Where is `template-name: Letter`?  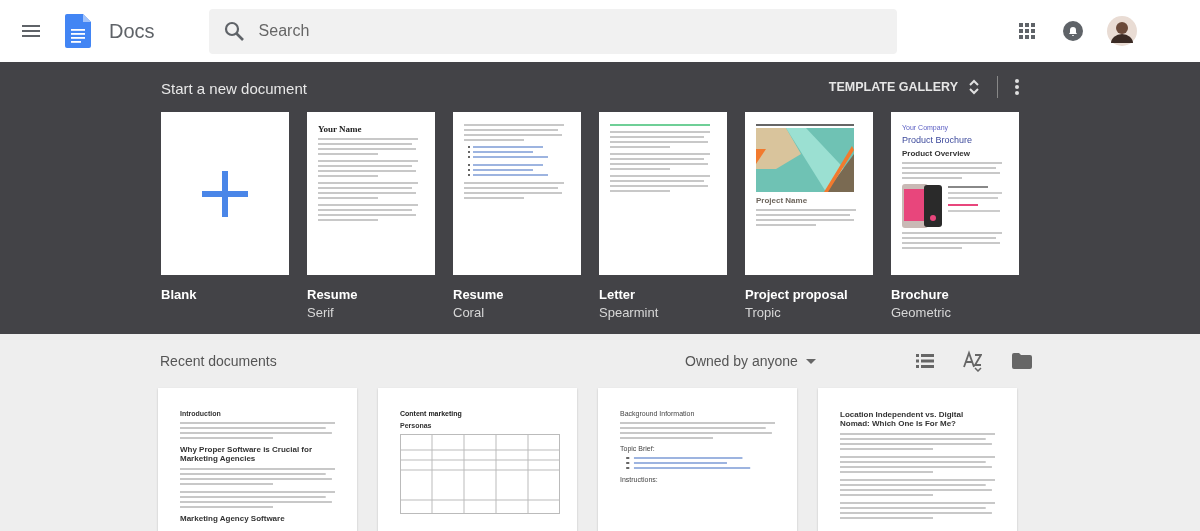 template-name: Letter is located at coordinates (618, 294).